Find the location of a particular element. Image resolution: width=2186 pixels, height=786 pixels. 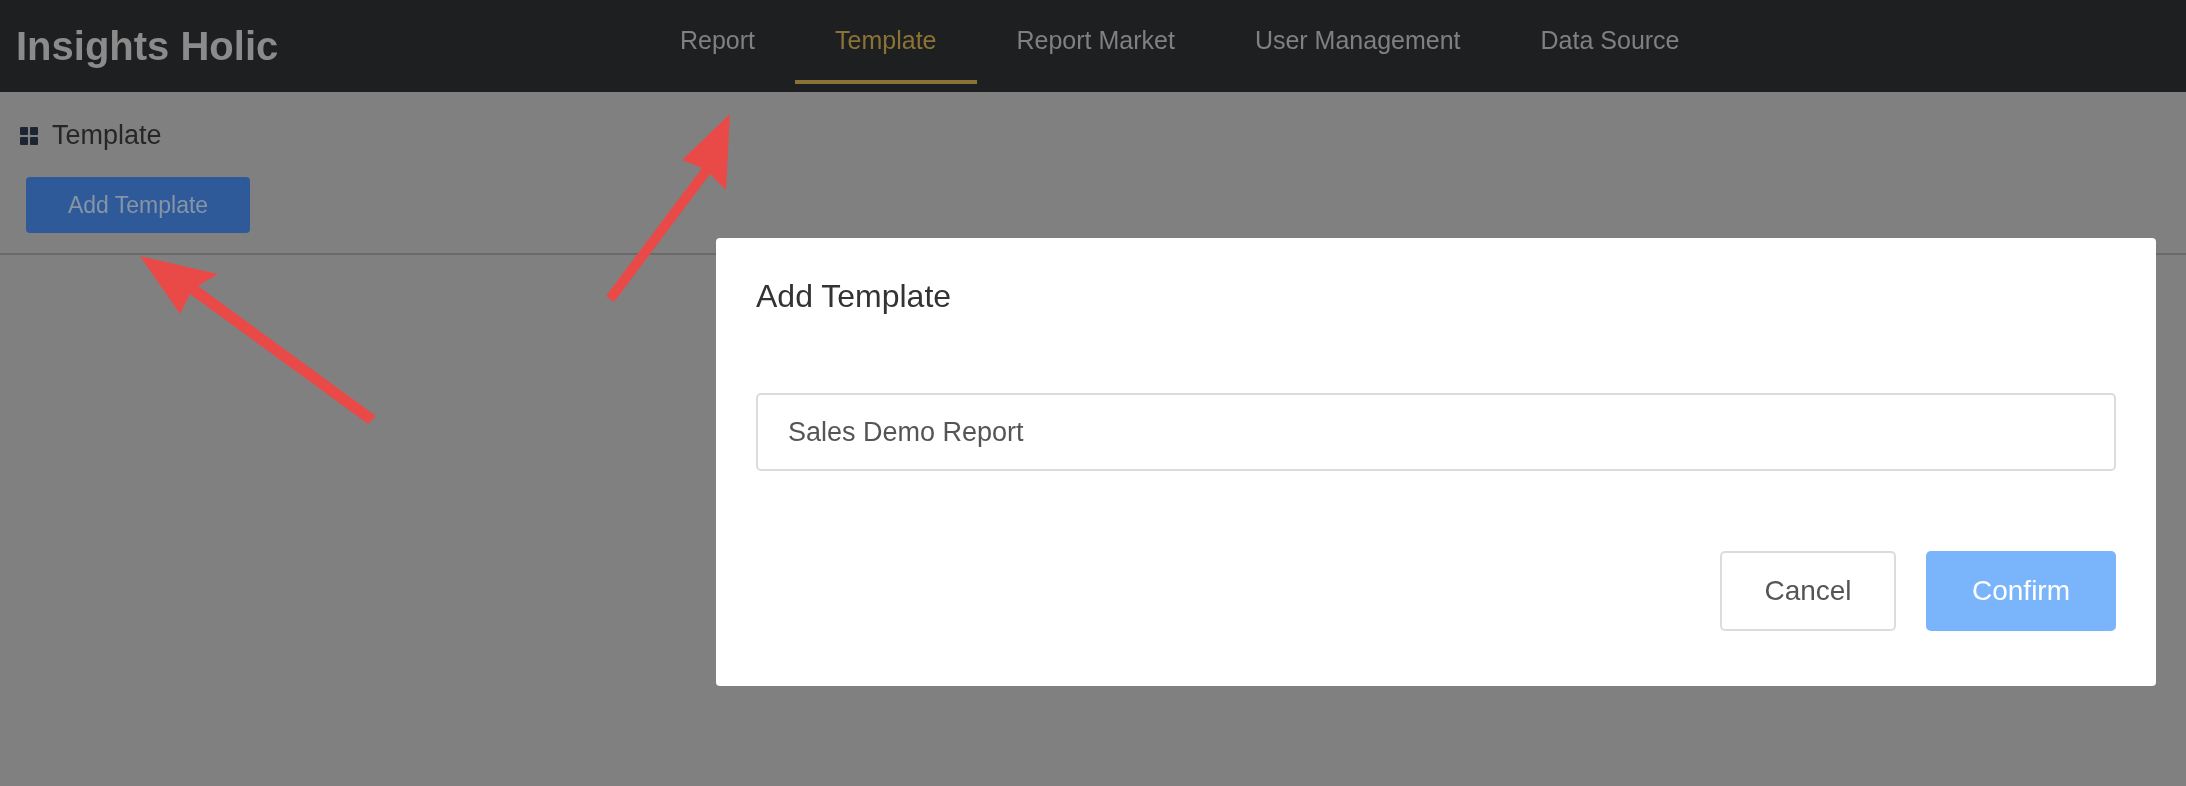

app-title: Insights Holic is located at coordinates (148, 46).